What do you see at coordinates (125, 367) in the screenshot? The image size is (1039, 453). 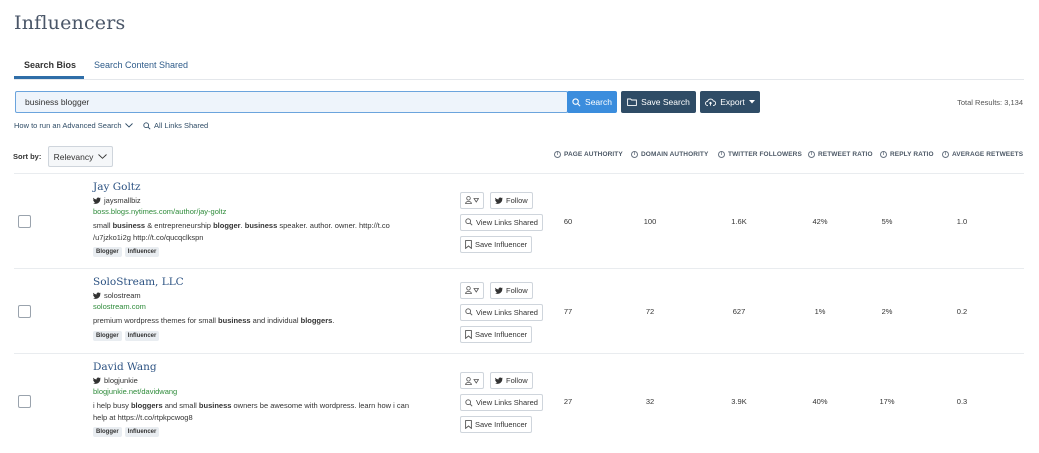 I see `influencer-name: David Wang` at bounding box center [125, 367].